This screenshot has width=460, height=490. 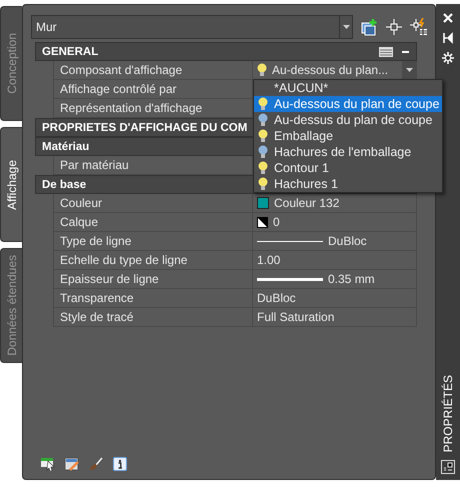 I want to click on property-value: 0, so click(x=276, y=222).